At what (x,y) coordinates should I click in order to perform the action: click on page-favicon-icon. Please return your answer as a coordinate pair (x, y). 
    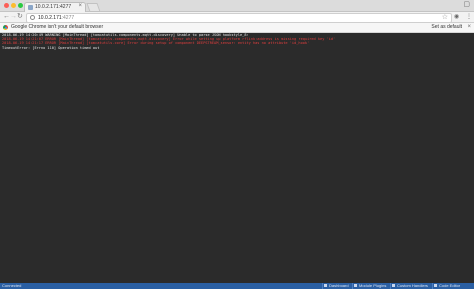
    Looking at the image, I should click on (30, 7).